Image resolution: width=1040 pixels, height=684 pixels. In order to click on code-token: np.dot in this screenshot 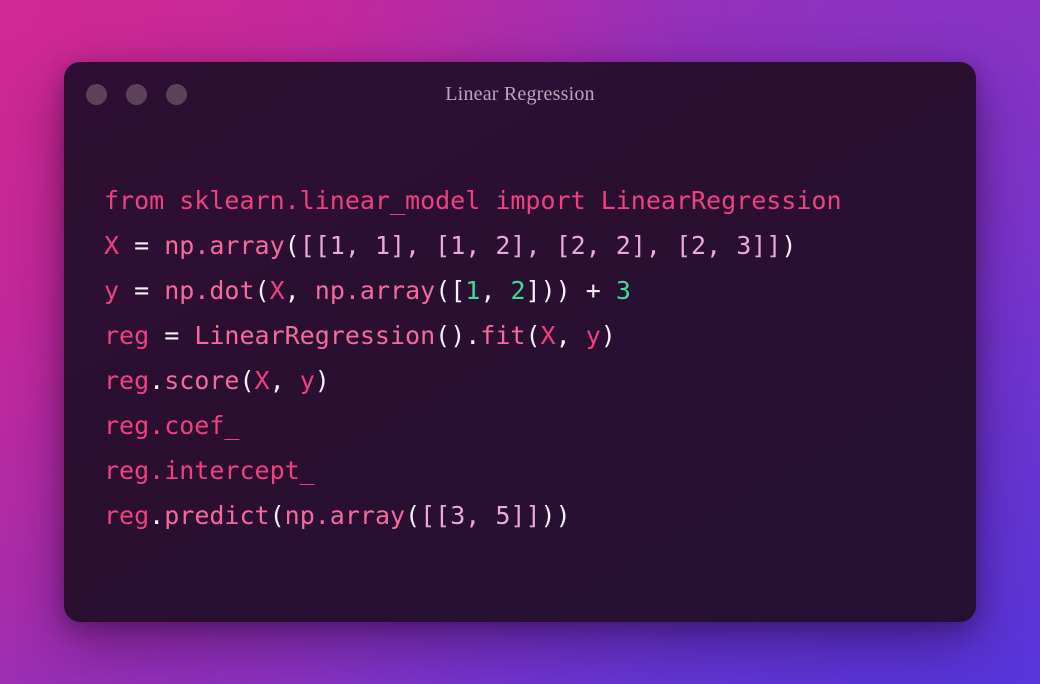, I will do `click(209, 290)`.